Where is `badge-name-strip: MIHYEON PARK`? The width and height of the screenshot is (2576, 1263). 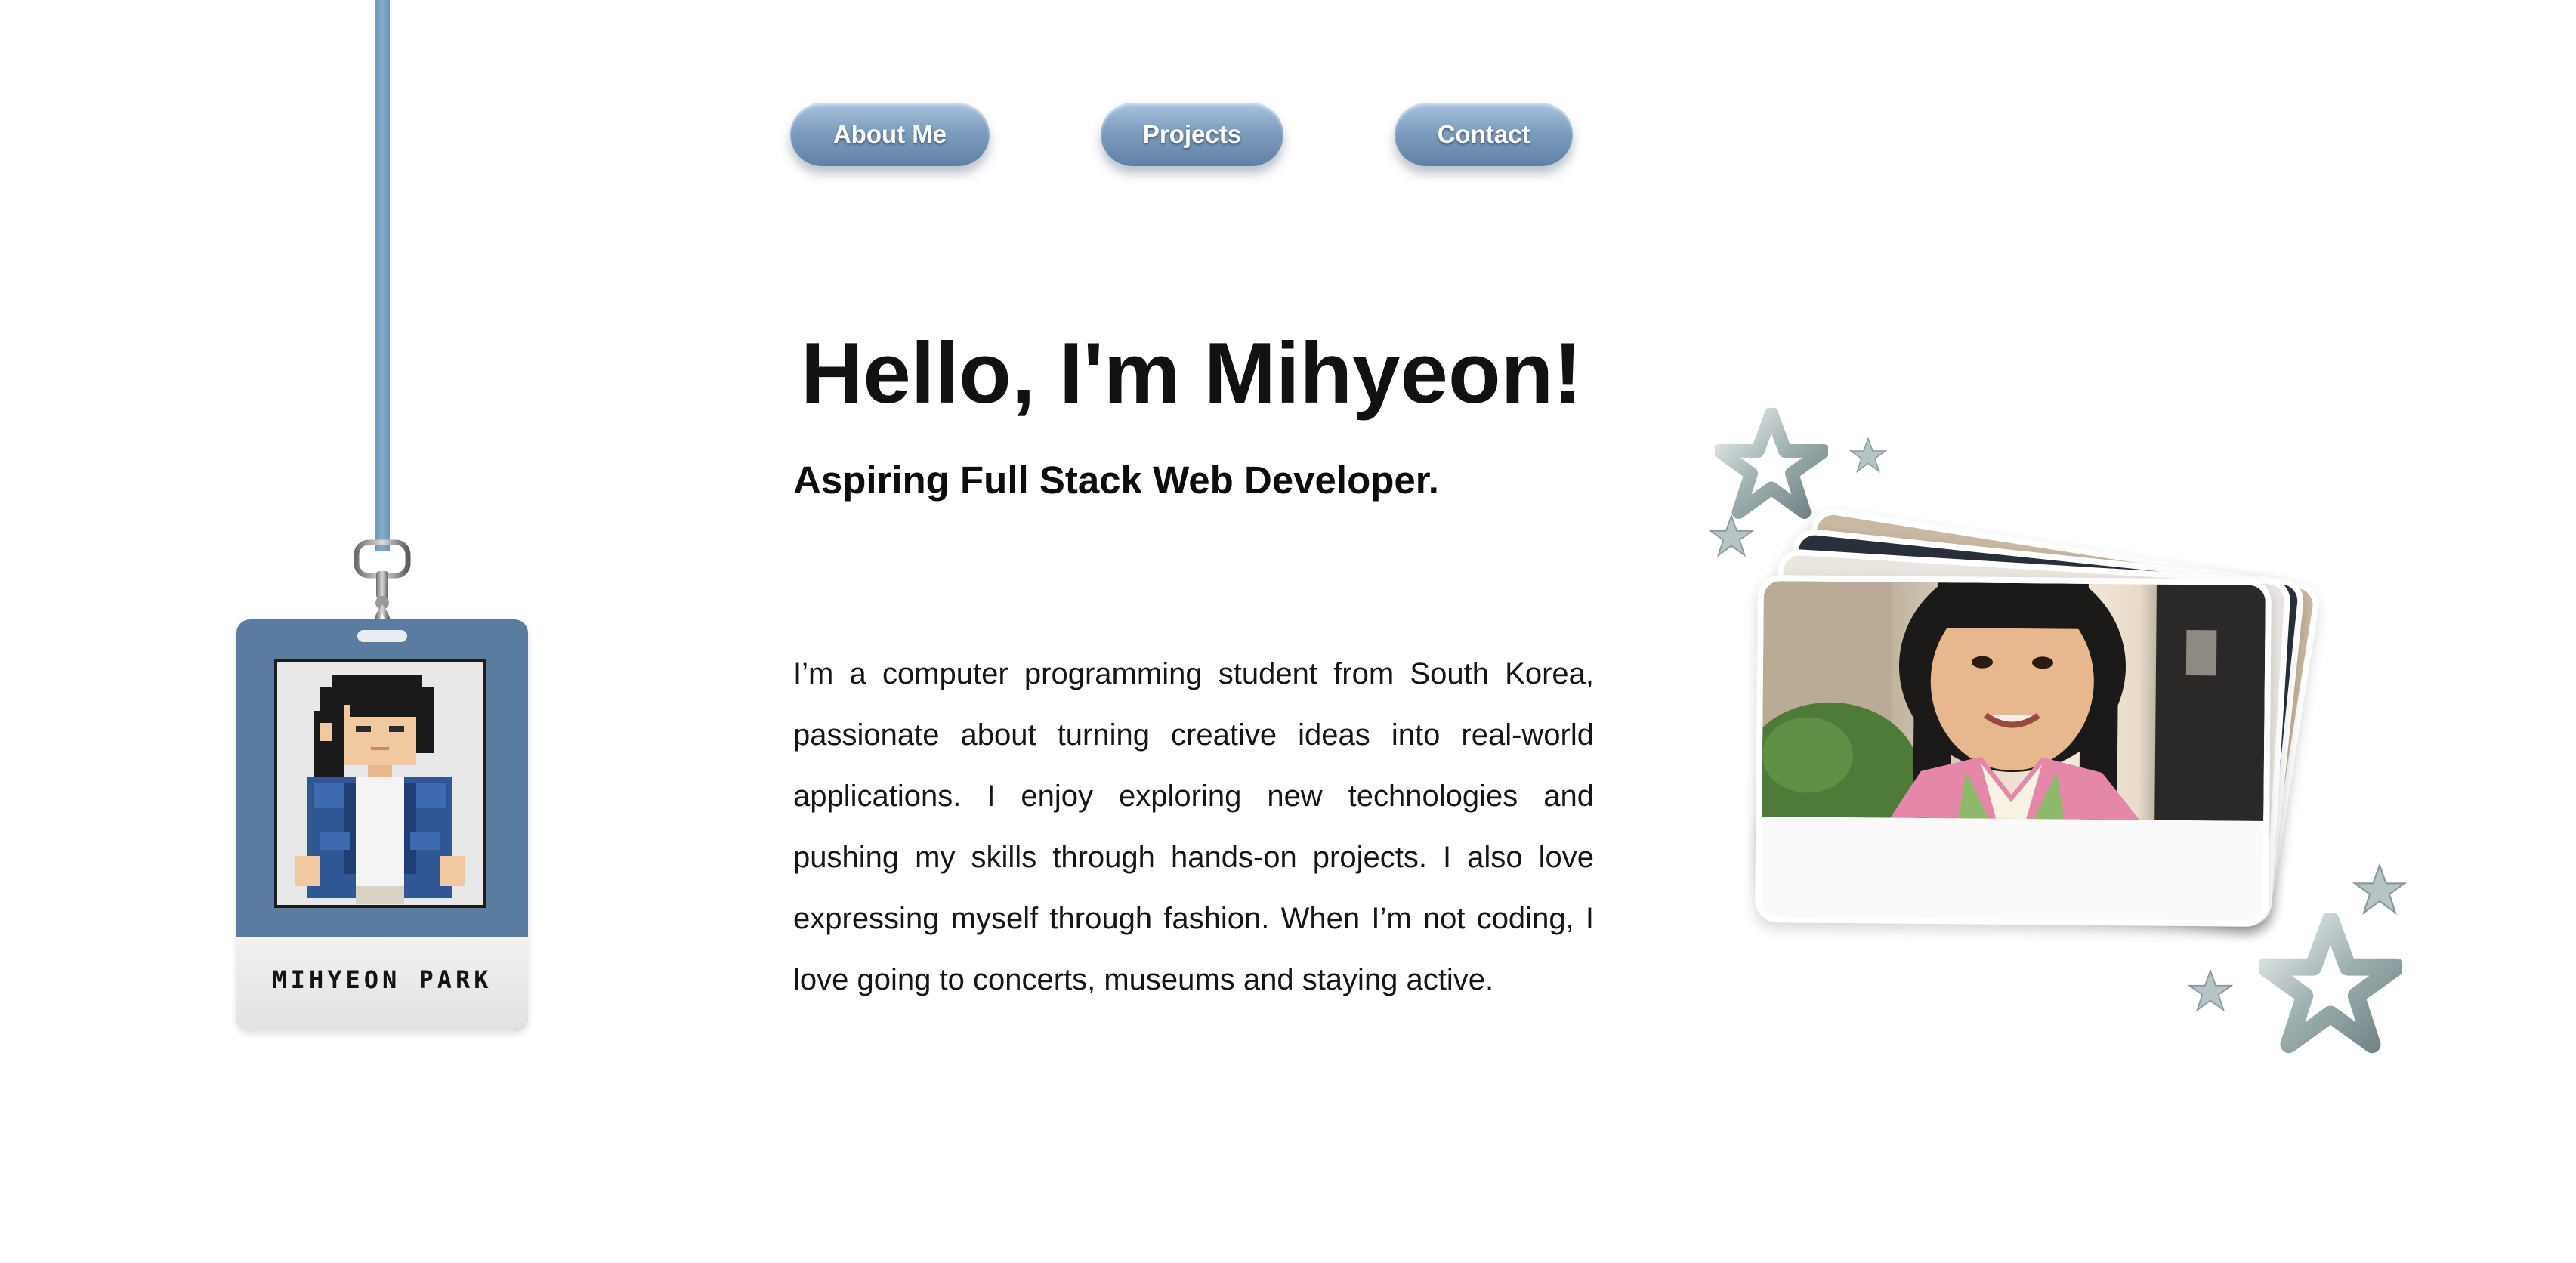 badge-name-strip: MIHYEON PARK is located at coordinates (382, 984).